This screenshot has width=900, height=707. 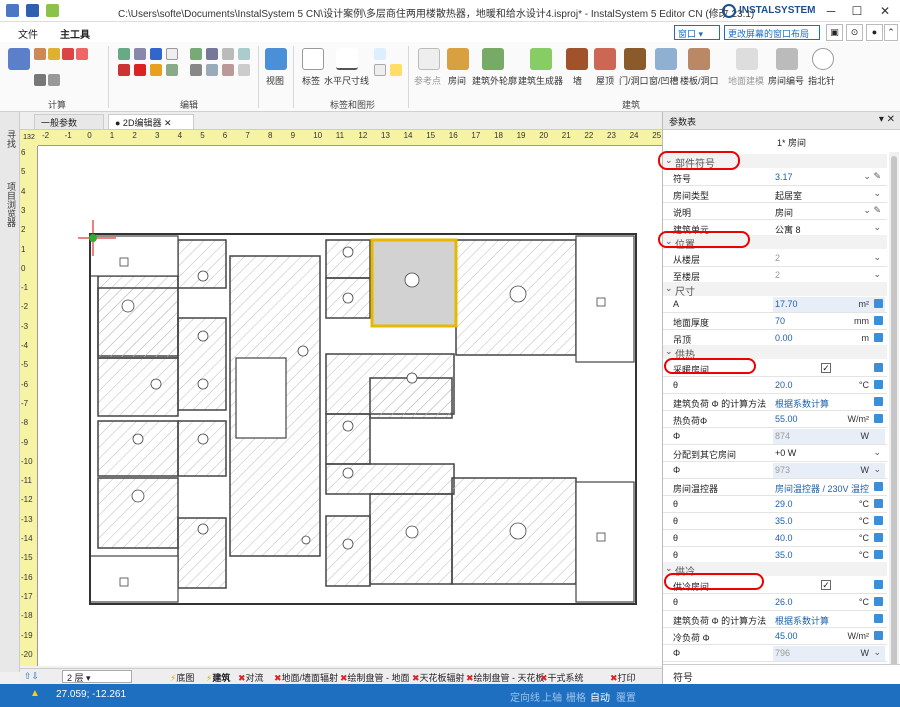 I want to click on building-generator-button: 建筑生成器, so click(x=540, y=80).